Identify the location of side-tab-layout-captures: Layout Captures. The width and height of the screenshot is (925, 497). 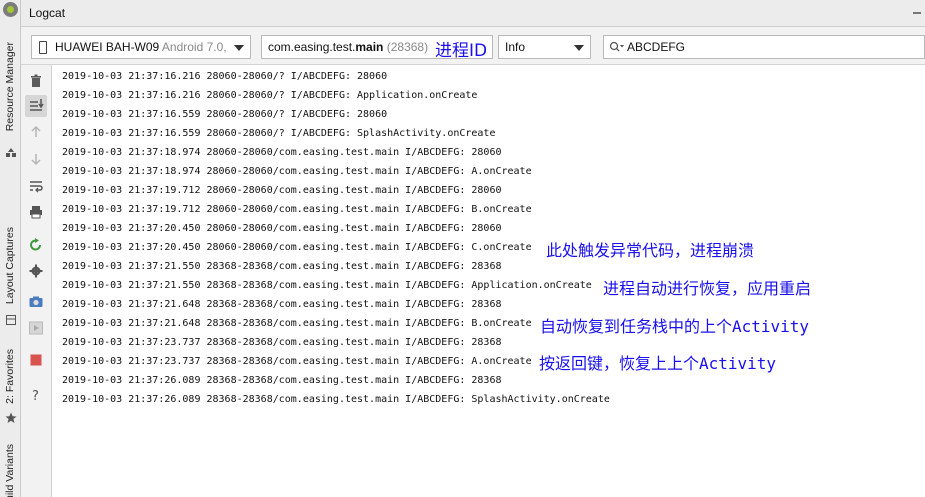
(10, 275).